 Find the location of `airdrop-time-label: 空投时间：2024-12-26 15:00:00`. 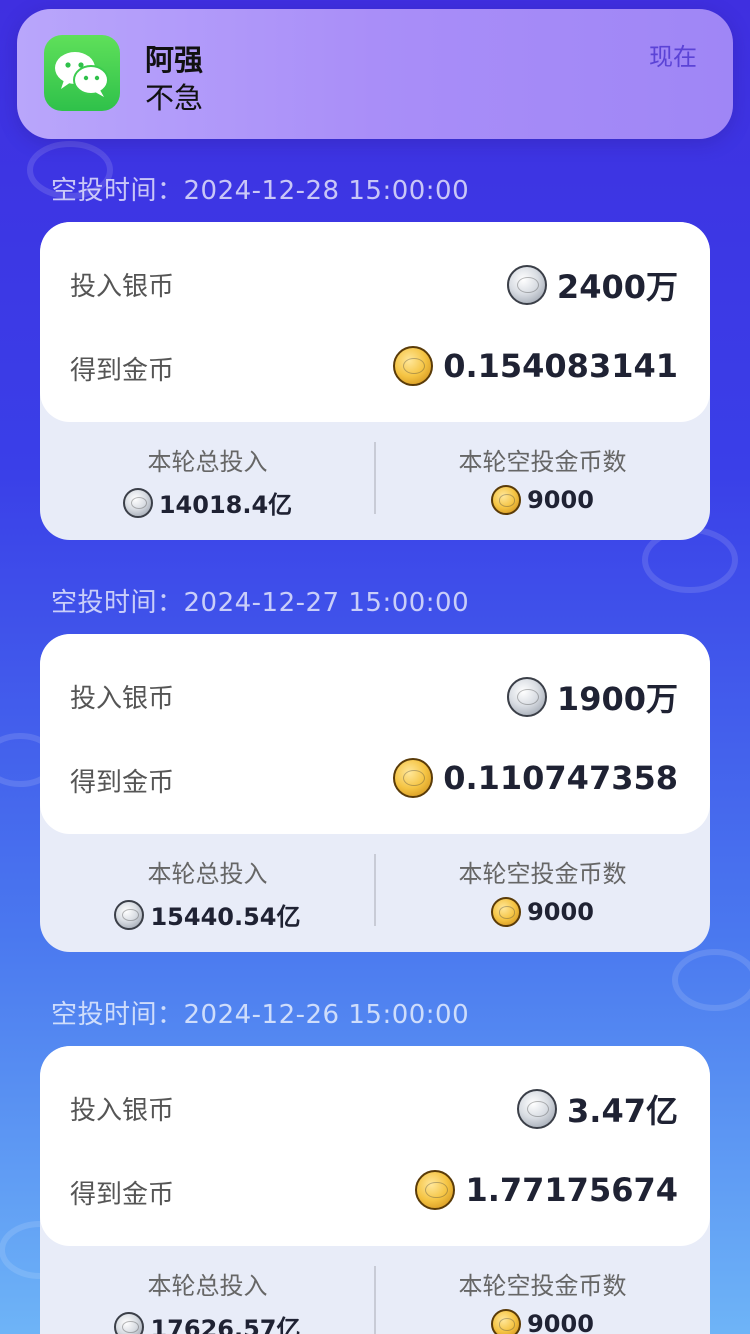

airdrop-time-label: 空投时间：2024-12-26 15:00:00 is located at coordinates (260, 1015).